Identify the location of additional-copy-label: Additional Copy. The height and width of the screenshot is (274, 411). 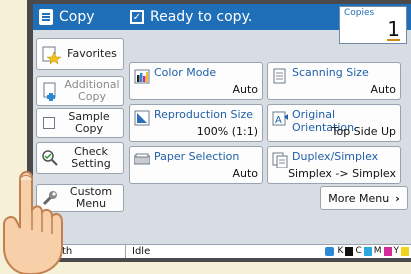
(92, 90).